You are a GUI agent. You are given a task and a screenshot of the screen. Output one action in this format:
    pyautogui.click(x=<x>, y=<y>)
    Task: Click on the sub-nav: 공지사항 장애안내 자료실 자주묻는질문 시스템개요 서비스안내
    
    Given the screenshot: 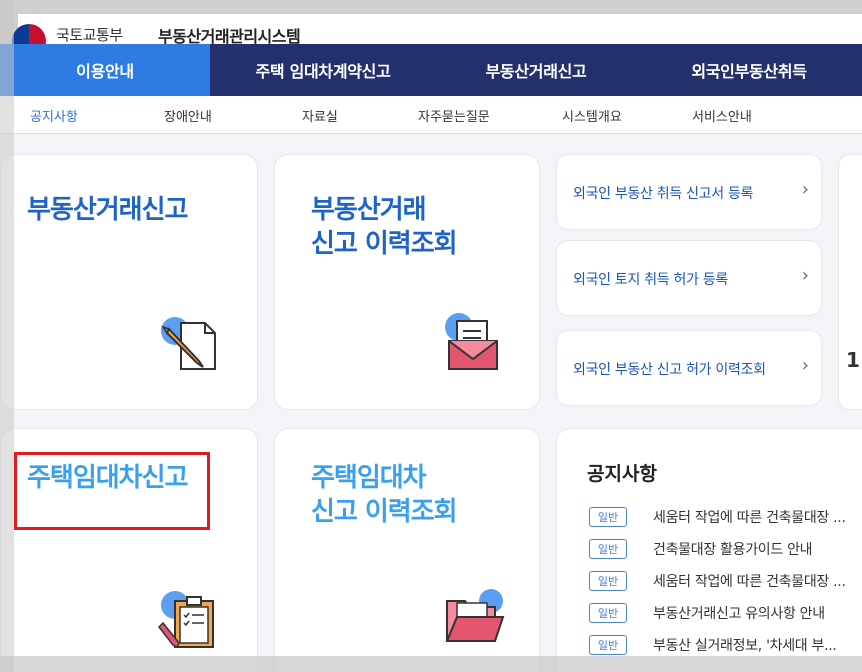 What is the action you would take?
    pyautogui.click(x=431, y=115)
    